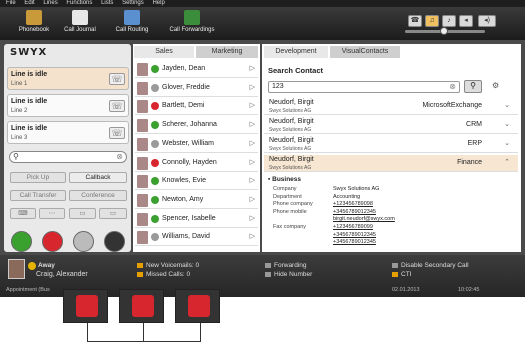 This screenshot has width=525, height=350. What do you see at coordinates (50, 3) in the screenshot?
I see `menu-lines: Lines` at bounding box center [50, 3].